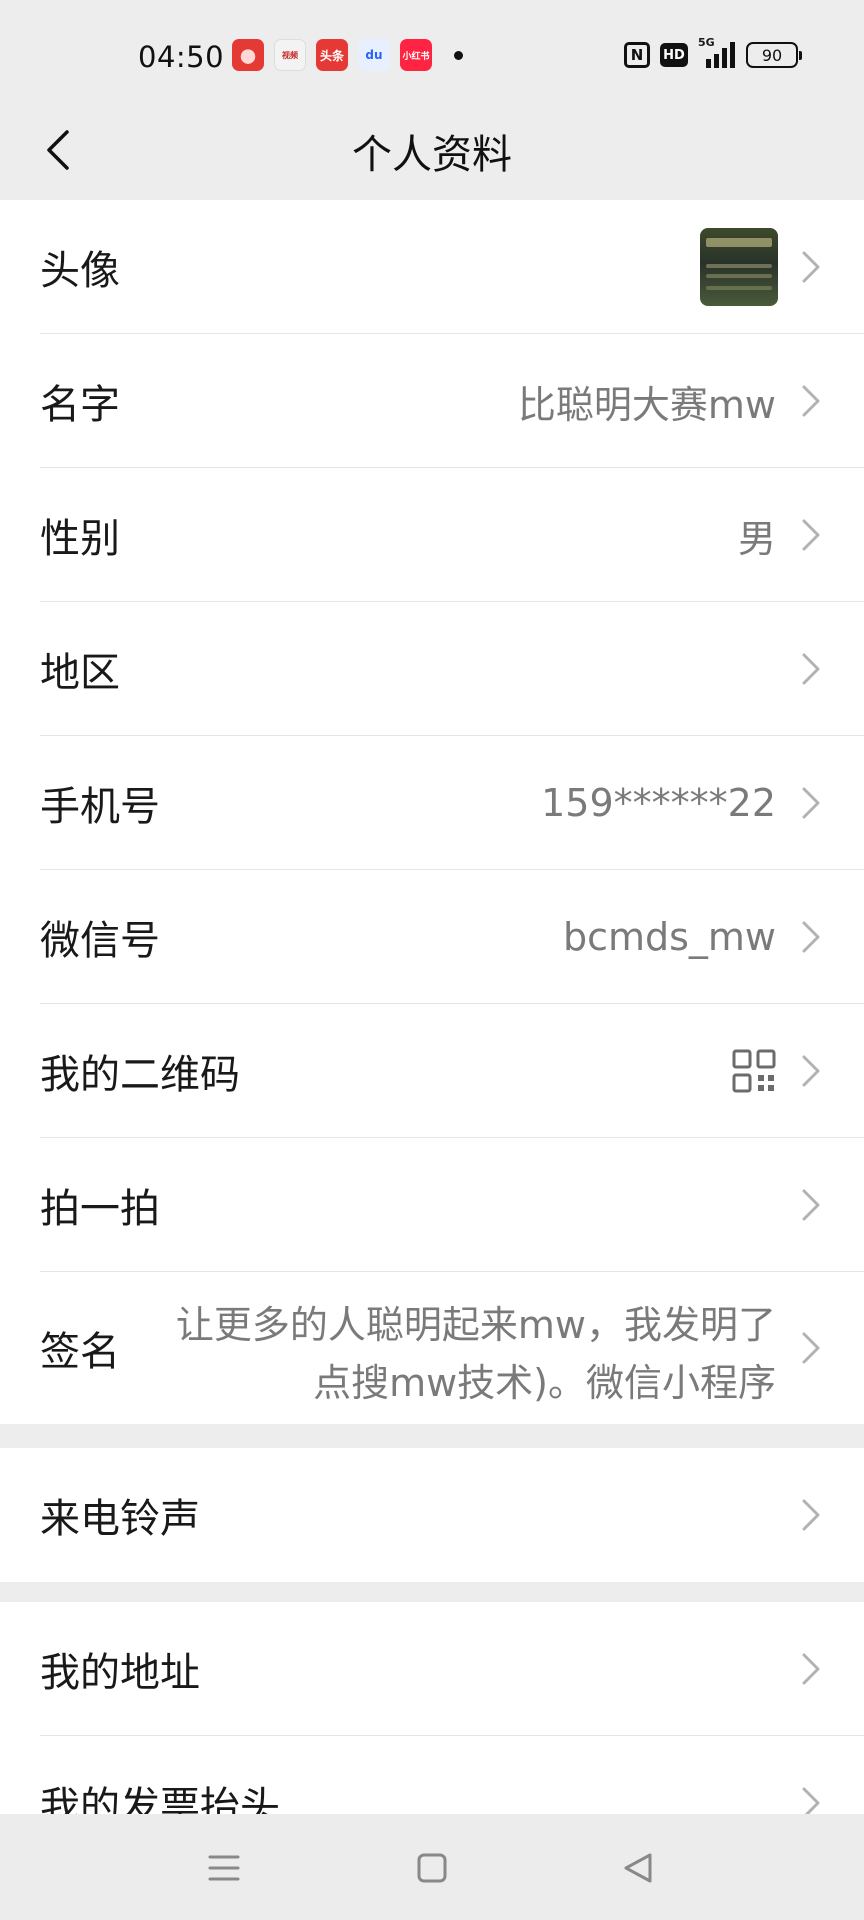  What do you see at coordinates (432, 803) in the screenshot?
I see `phone-row: 手机号 159******22` at bounding box center [432, 803].